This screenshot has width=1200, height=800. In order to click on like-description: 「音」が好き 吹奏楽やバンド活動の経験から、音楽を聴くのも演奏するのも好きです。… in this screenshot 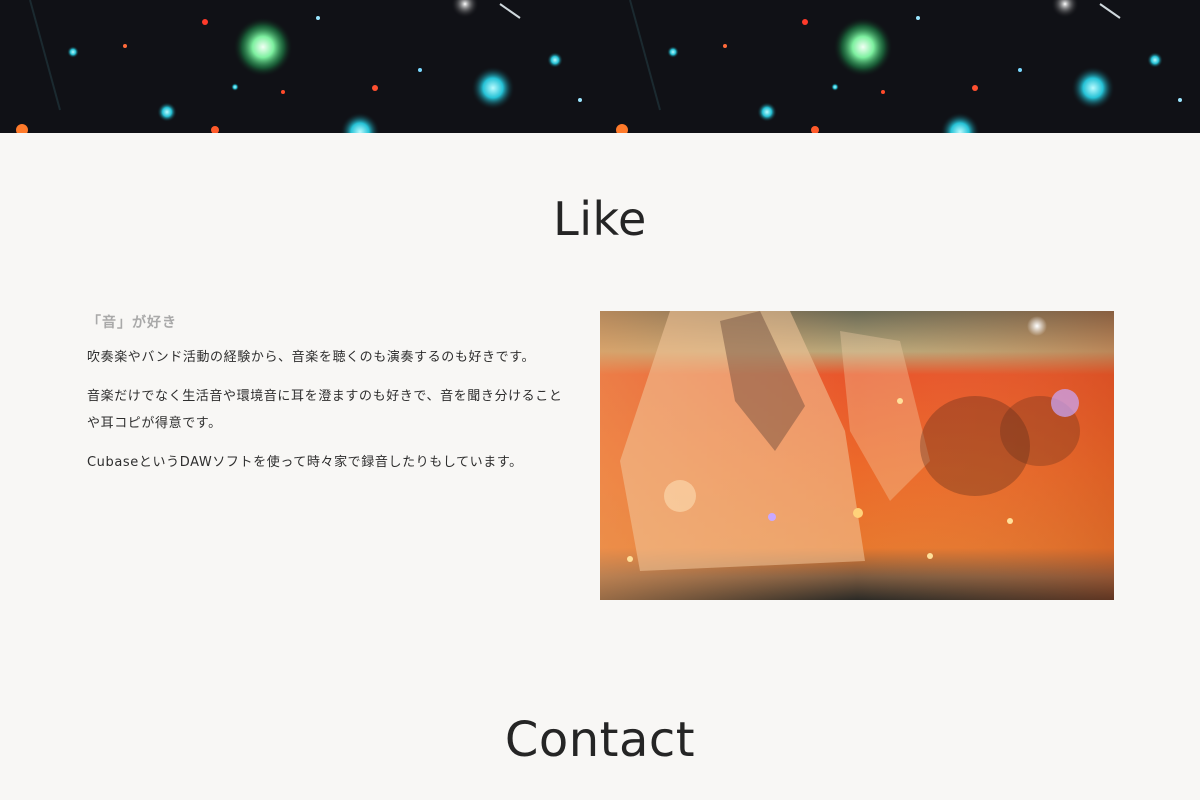, I will do `click(327, 400)`.